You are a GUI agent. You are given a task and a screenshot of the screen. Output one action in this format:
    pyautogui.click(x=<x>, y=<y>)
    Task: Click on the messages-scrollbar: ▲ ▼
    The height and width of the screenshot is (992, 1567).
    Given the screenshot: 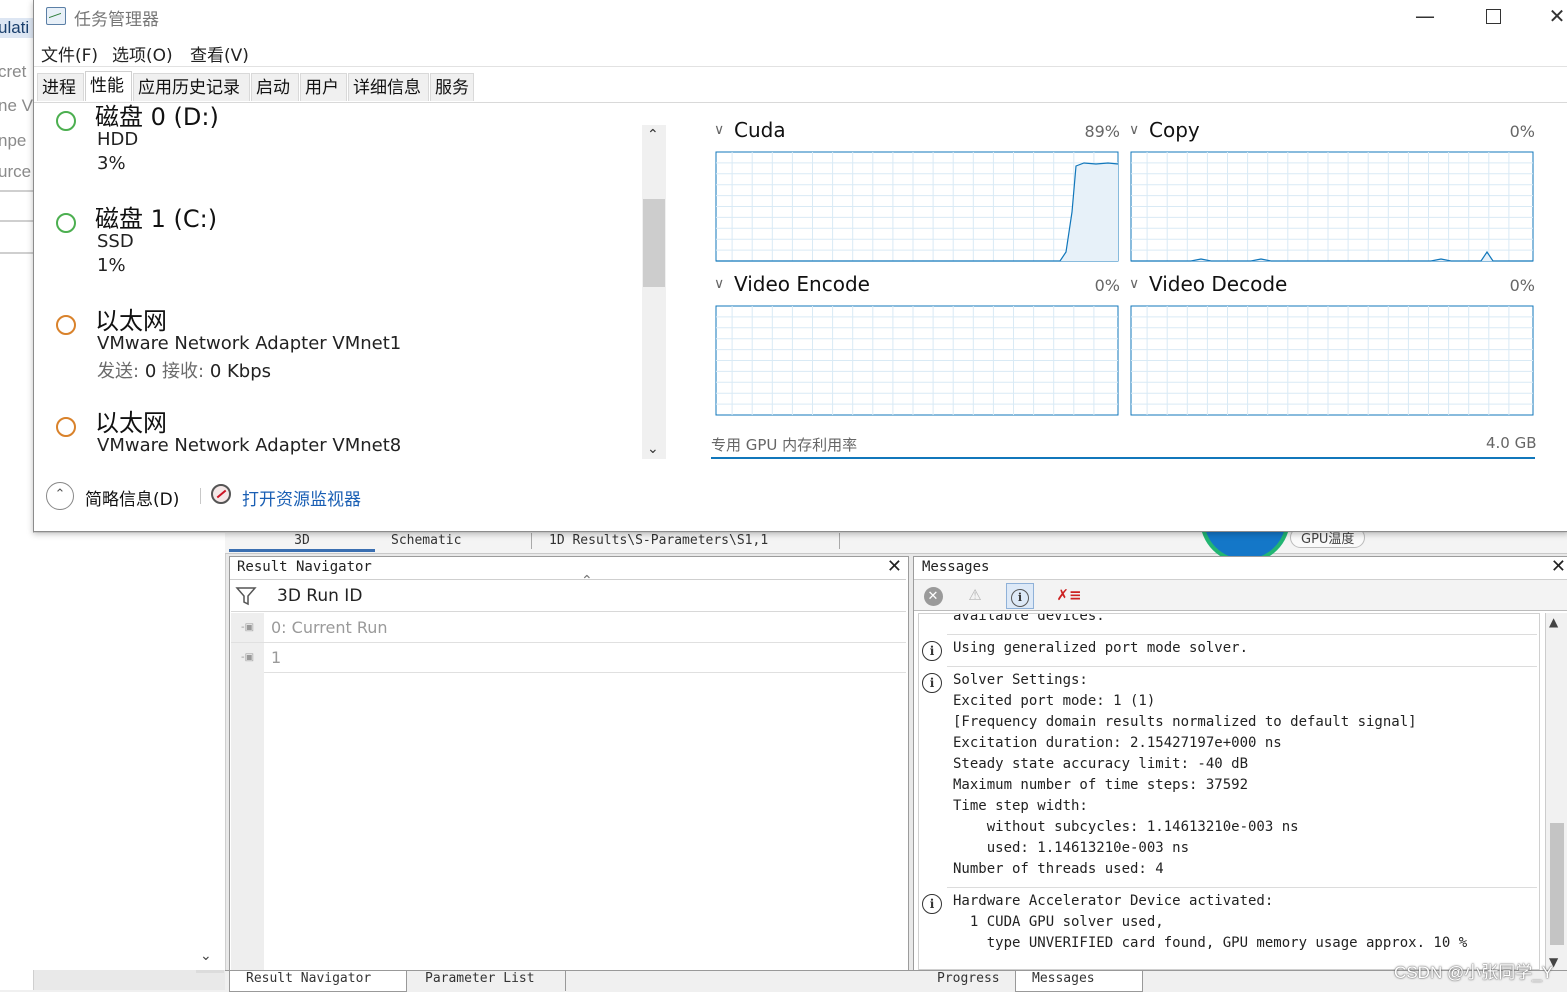 What is the action you would take?
    pyautogui.click(x=1556, y=792)
    